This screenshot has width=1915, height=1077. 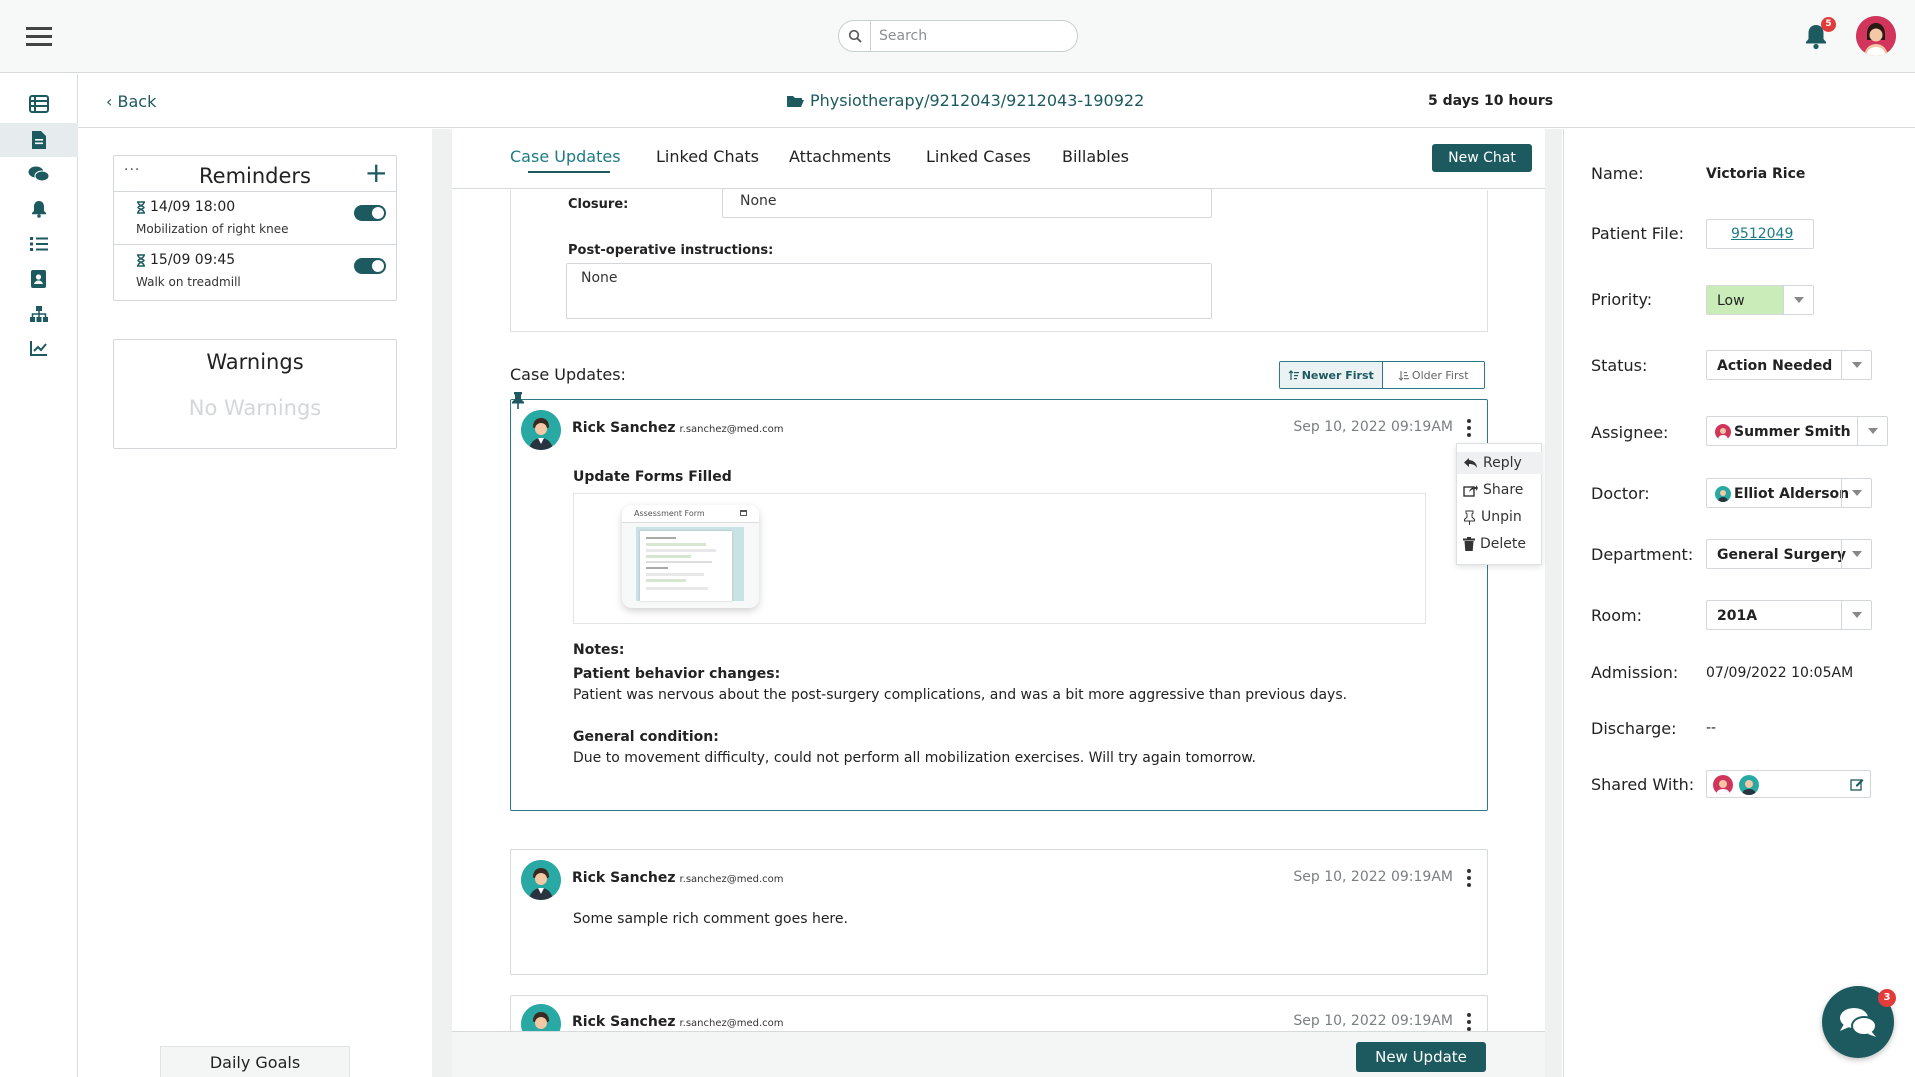 What do you see at coordinates (1887, 998) in the screenshot?
I see `chat-count-badge: 3` at bounding box center [1887, 998].